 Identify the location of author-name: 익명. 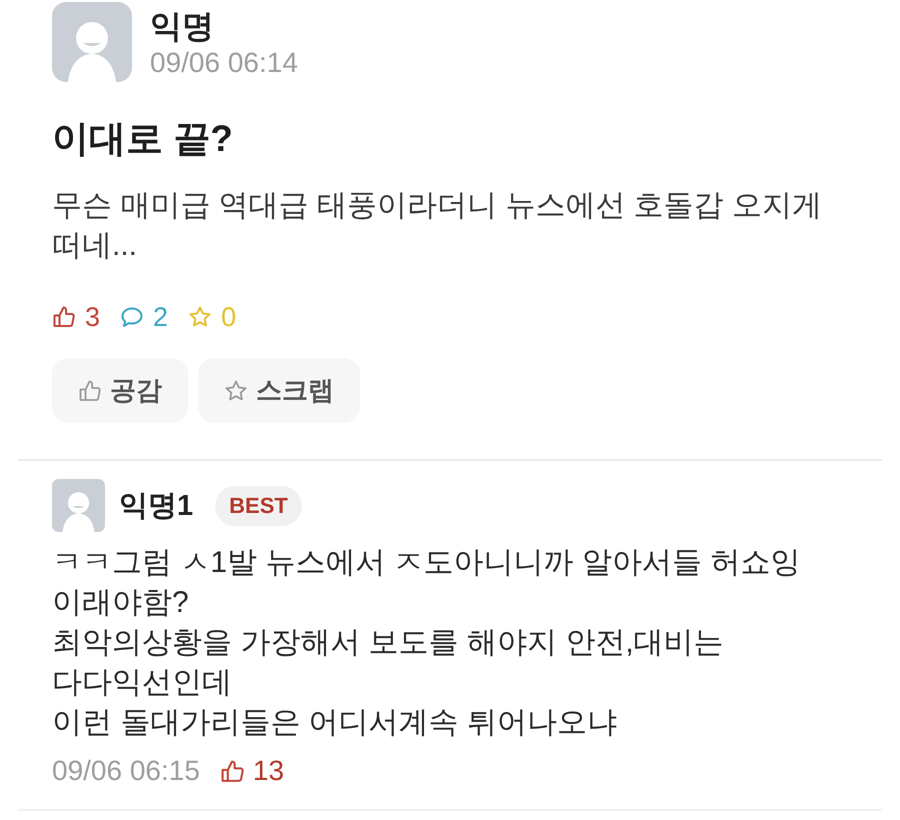
(182, 26).